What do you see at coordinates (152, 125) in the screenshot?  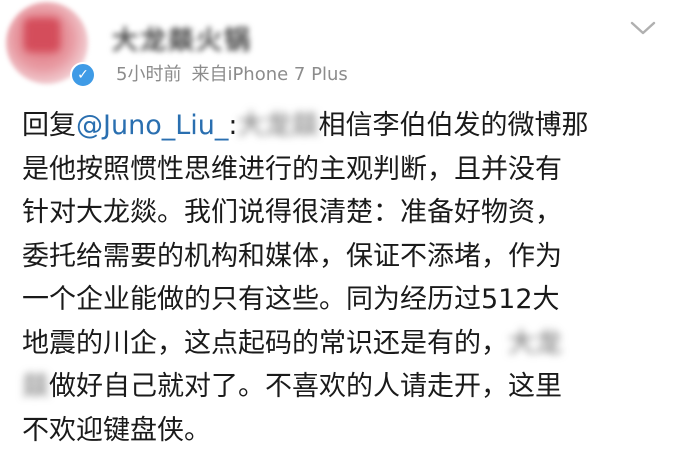 I see `mention-link: @Juno_Liu_` at bounding box center [152, 125].